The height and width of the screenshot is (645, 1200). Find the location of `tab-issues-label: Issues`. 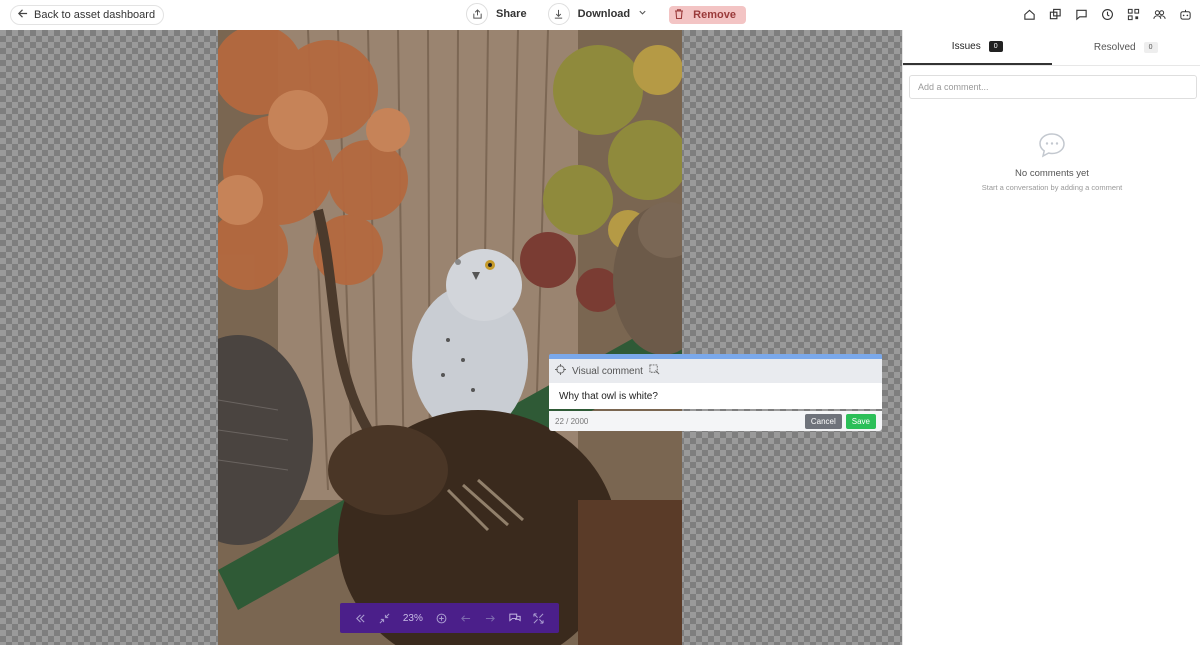

tab-issues-label: Issues is located at coordinates (966, 46).